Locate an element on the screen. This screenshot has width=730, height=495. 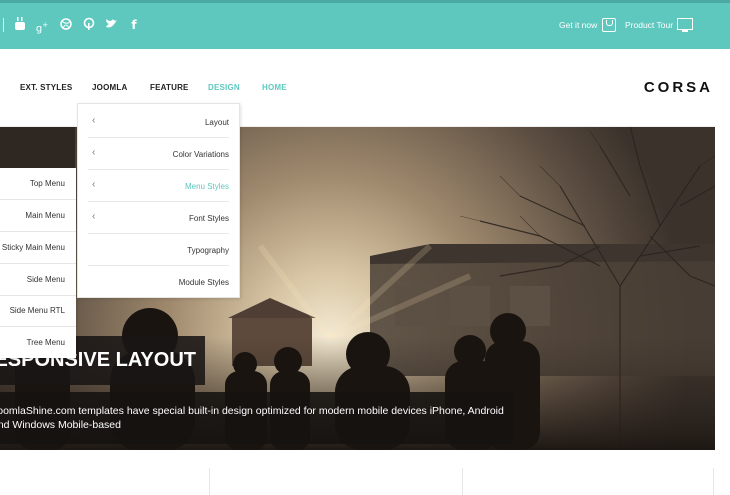
shopping-bag-icon is located at coordinates (609, 25).